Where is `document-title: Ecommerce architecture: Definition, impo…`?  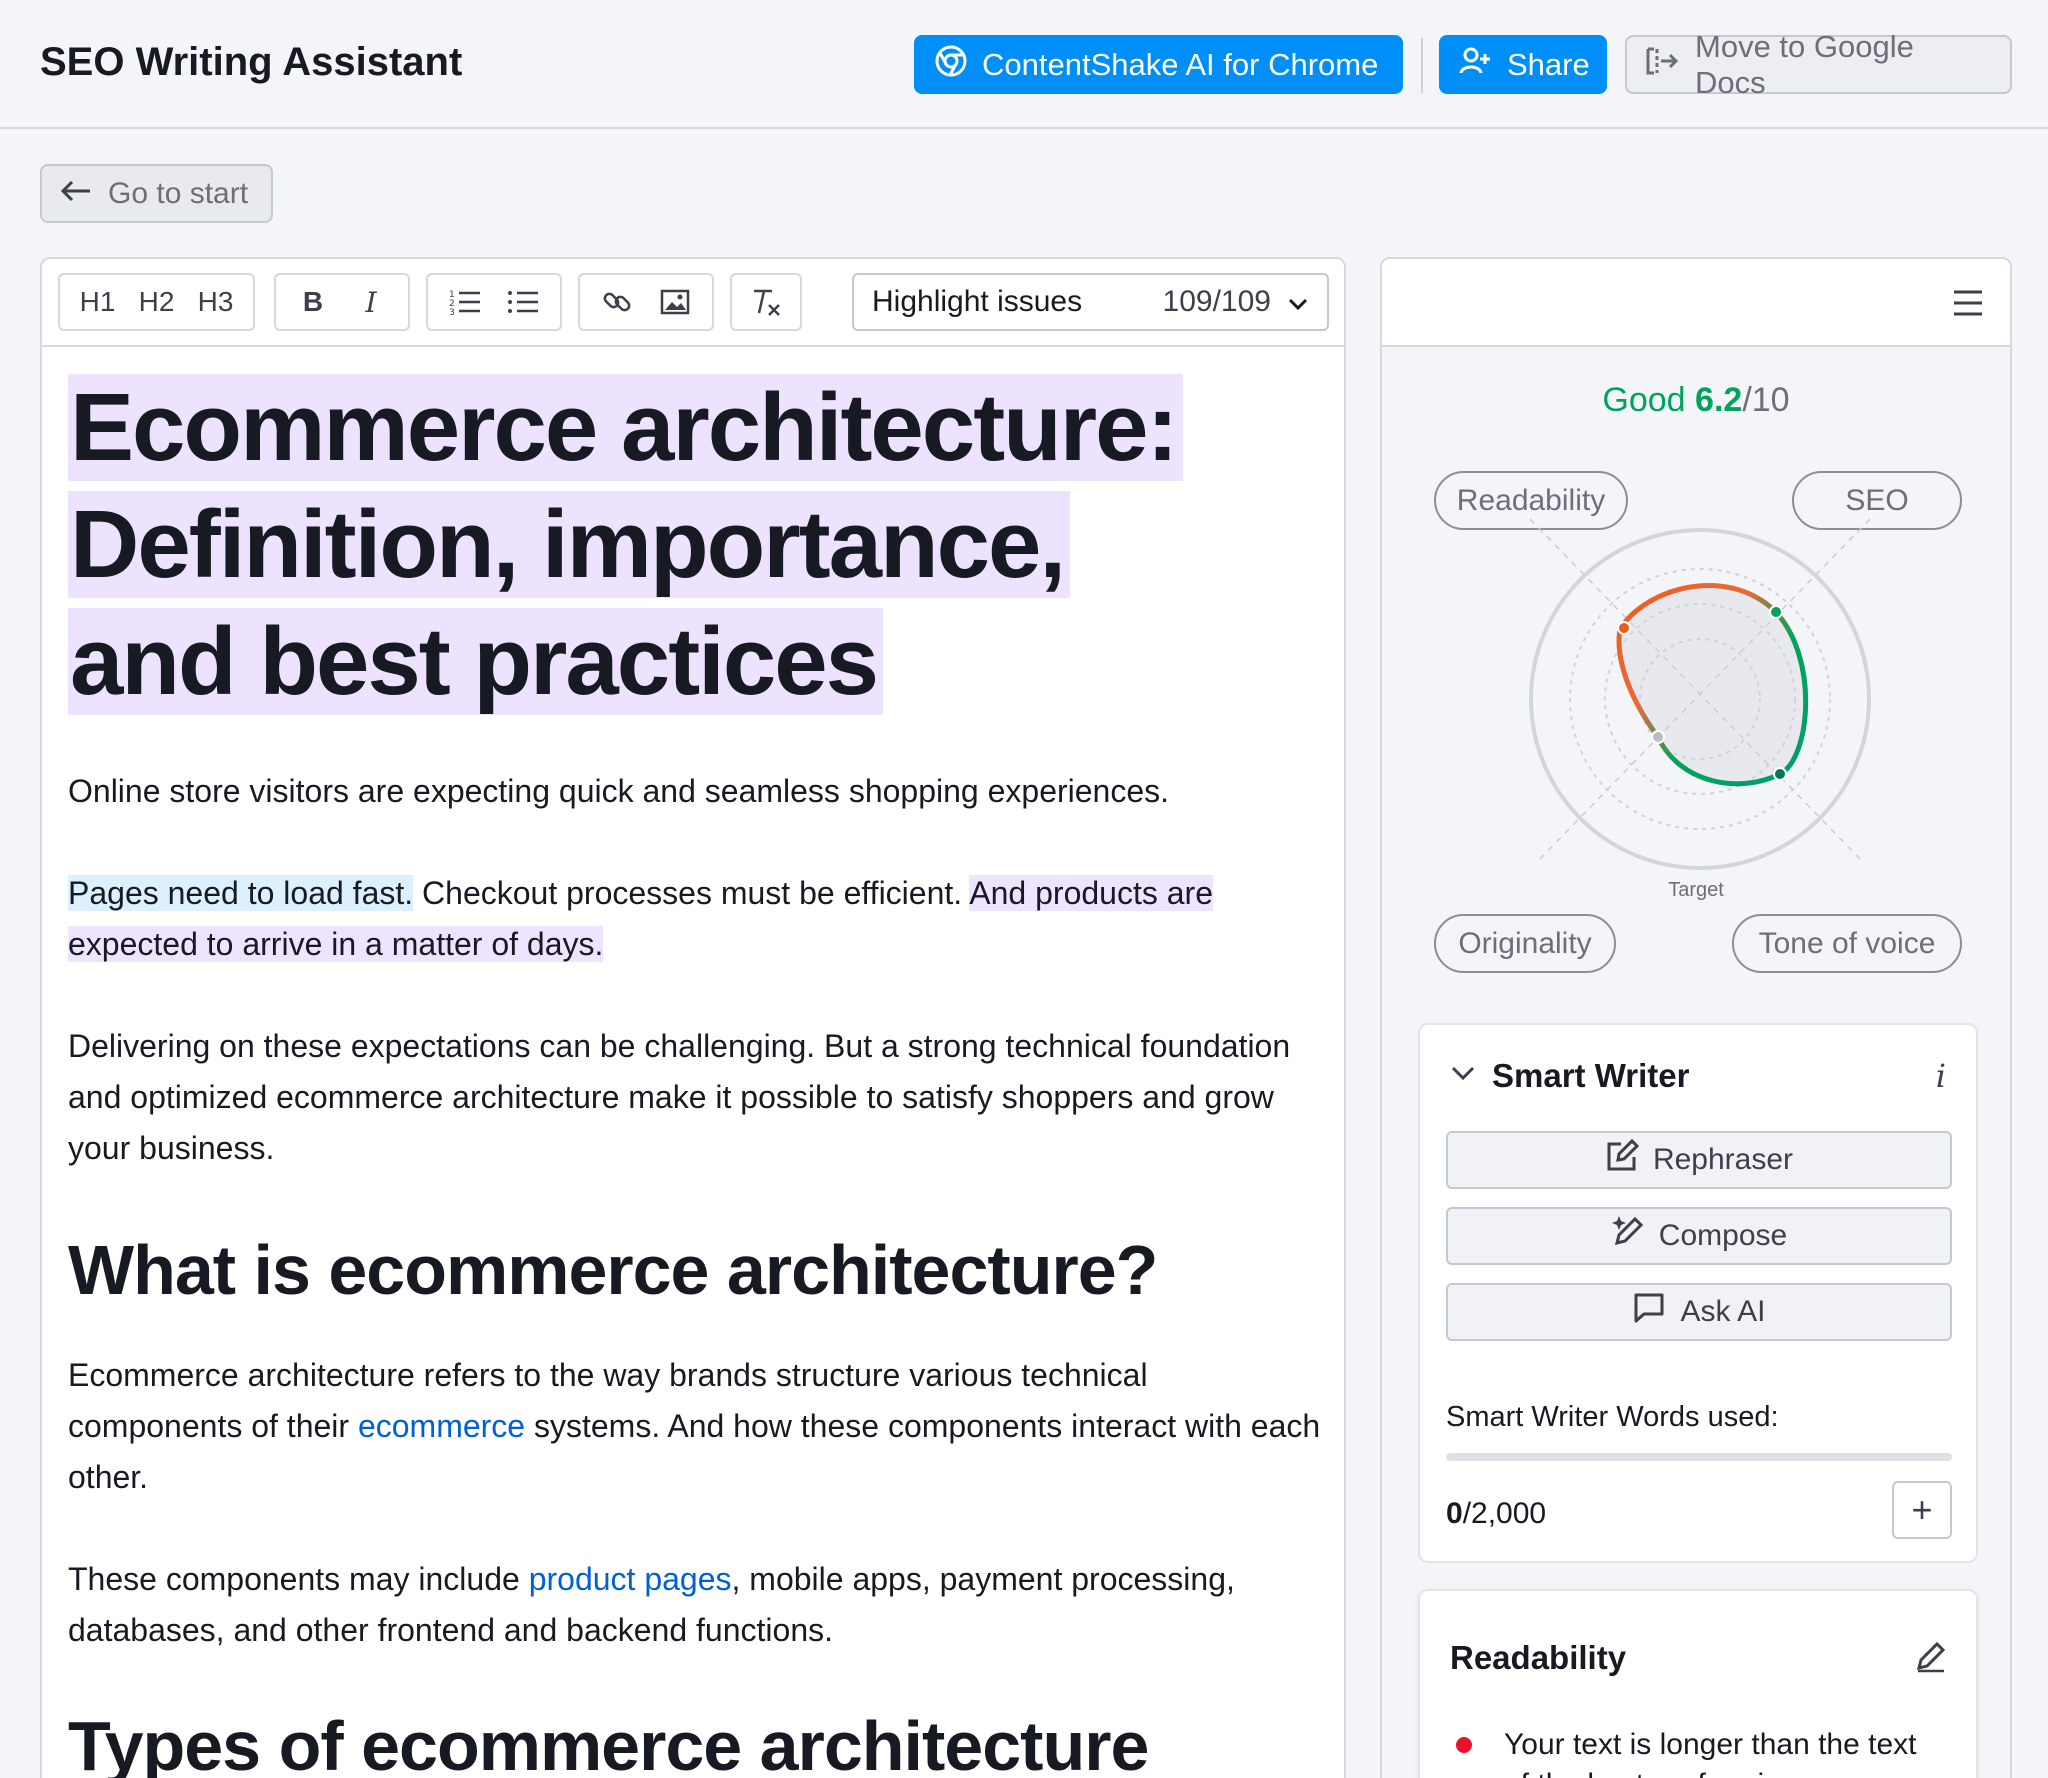 document-title: Ecommerce architecture: Definition, impo… is located at coordinates (698, 544).